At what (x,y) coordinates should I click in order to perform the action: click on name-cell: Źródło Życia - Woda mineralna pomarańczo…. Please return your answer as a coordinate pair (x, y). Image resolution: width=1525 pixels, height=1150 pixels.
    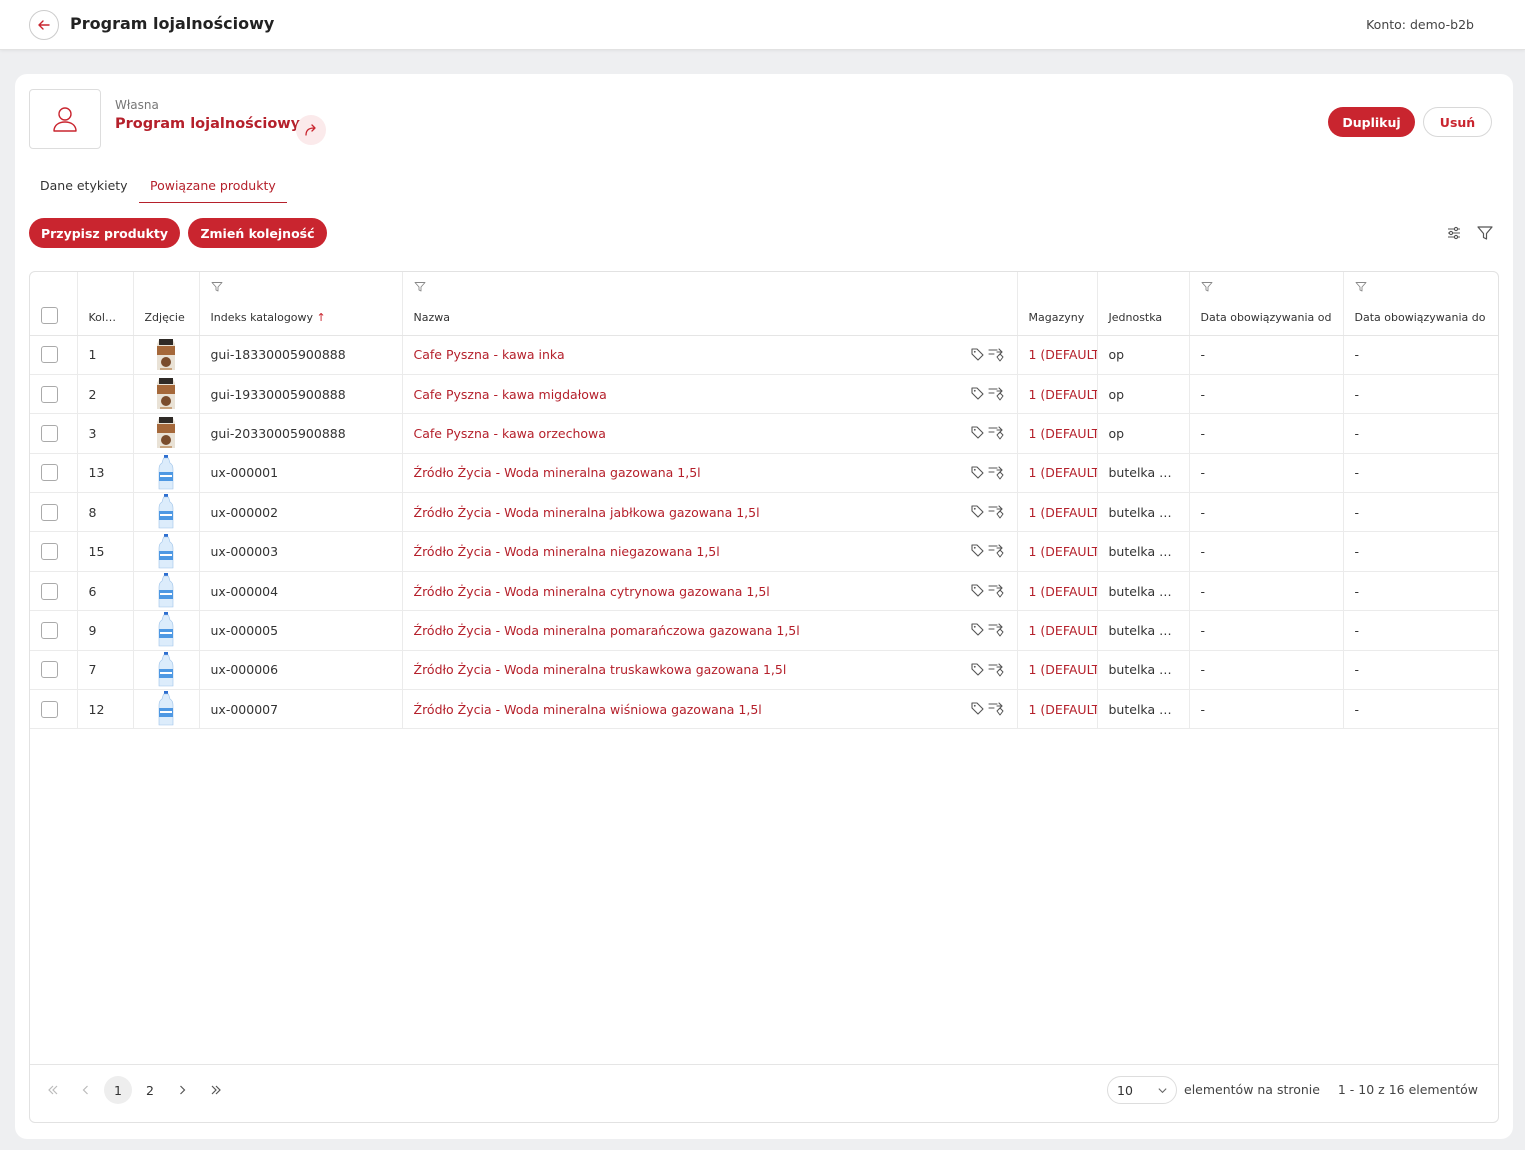
    Looking at the image, I should click on (710, 630).